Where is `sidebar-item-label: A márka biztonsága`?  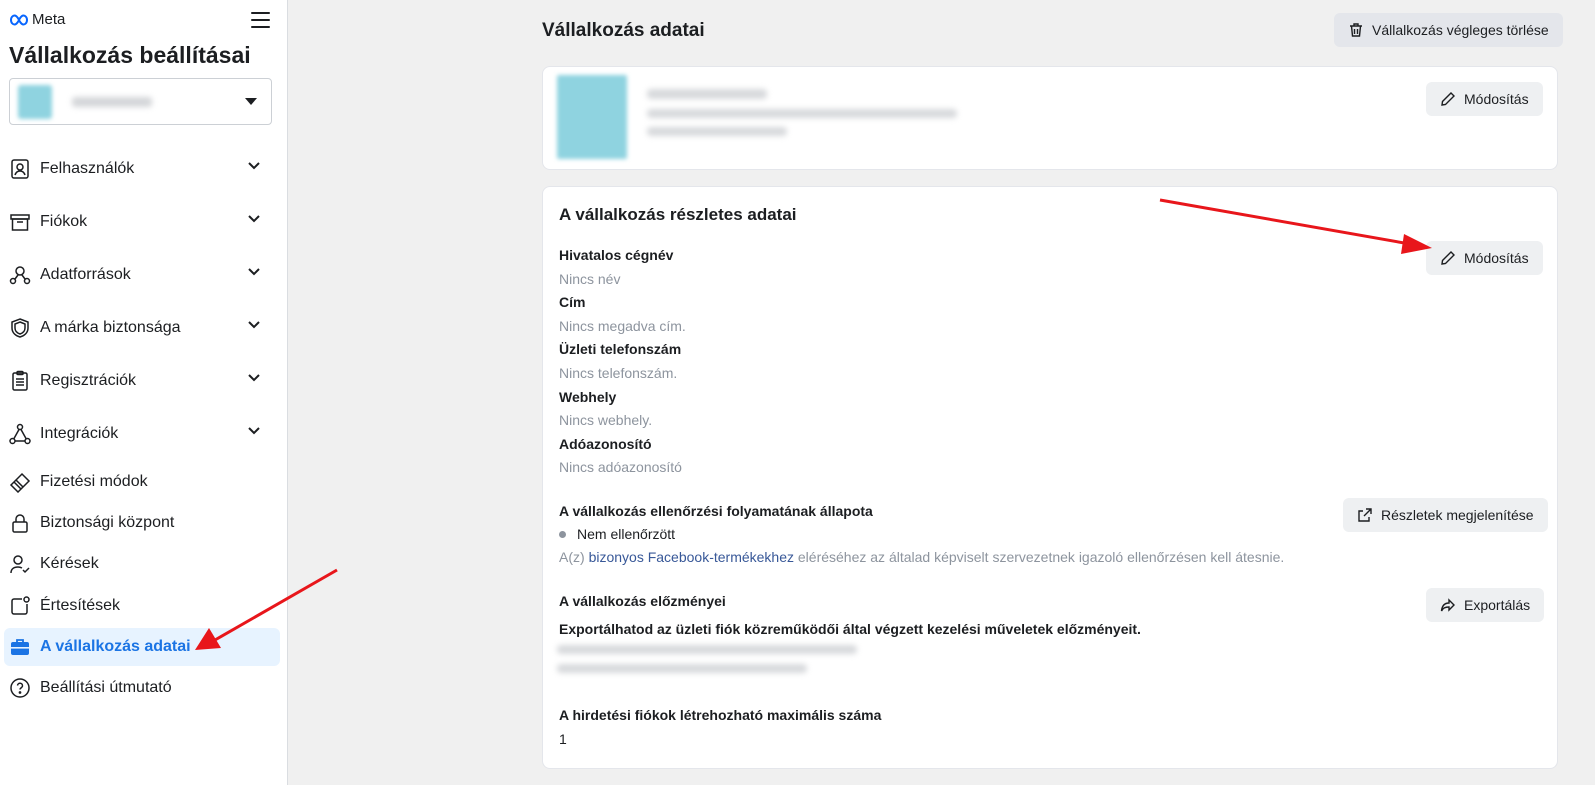
sidebar-item-label: A márka biztonsága is located at coordinates (110, 327).